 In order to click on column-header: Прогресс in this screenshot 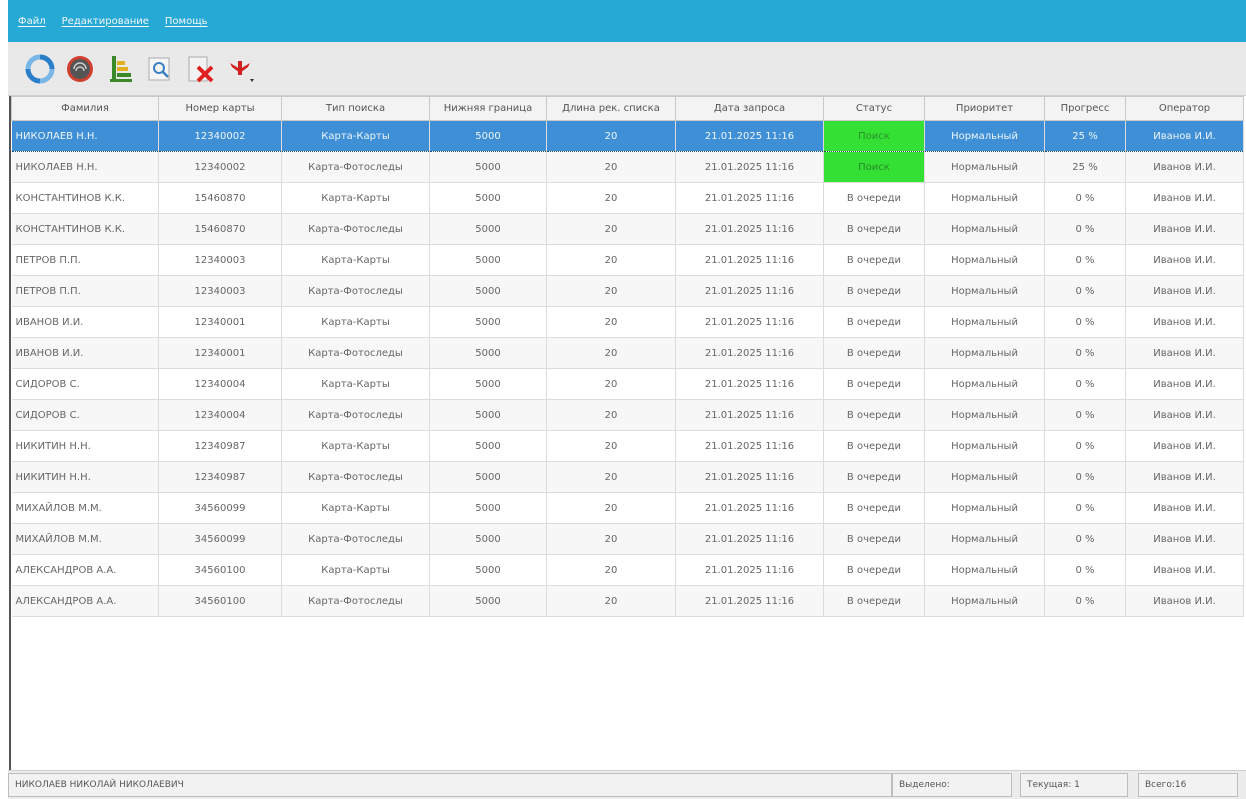, I will do `click(1085, 108)`.